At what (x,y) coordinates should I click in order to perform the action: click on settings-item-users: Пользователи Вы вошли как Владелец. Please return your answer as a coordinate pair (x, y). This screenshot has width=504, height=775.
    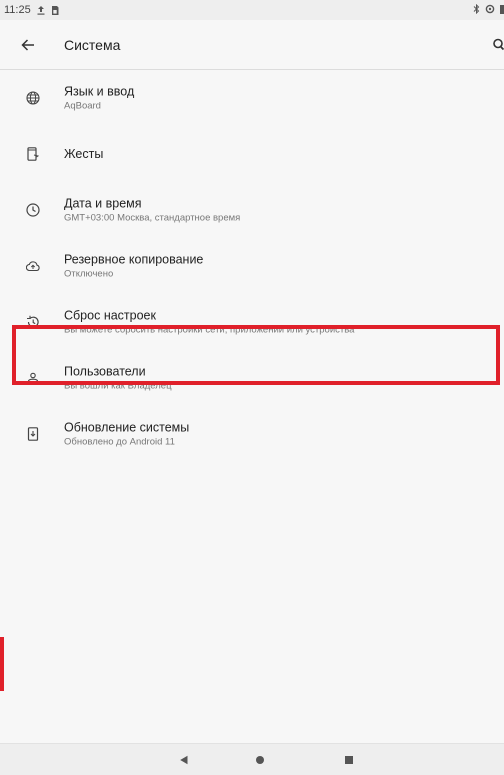
    Looking at the image, I should click on (252, 378).